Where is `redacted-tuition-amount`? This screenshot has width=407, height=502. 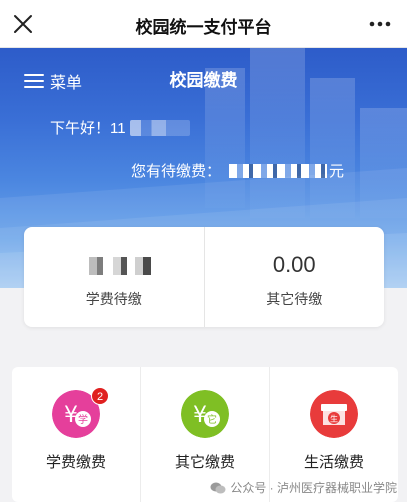 redacted-tuition-amount is located at coordinates (113, 266).